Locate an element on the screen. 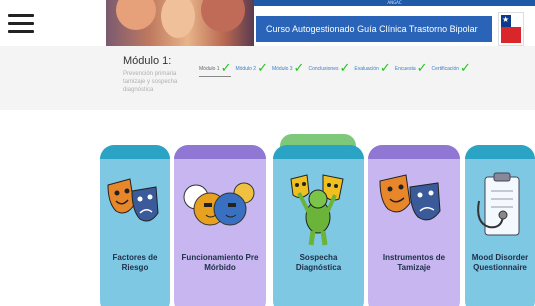 This screenshot has width=535, height=306. nav-step-m-dulo-2: Módulo 2✓ is located at coordinates (251, 68).